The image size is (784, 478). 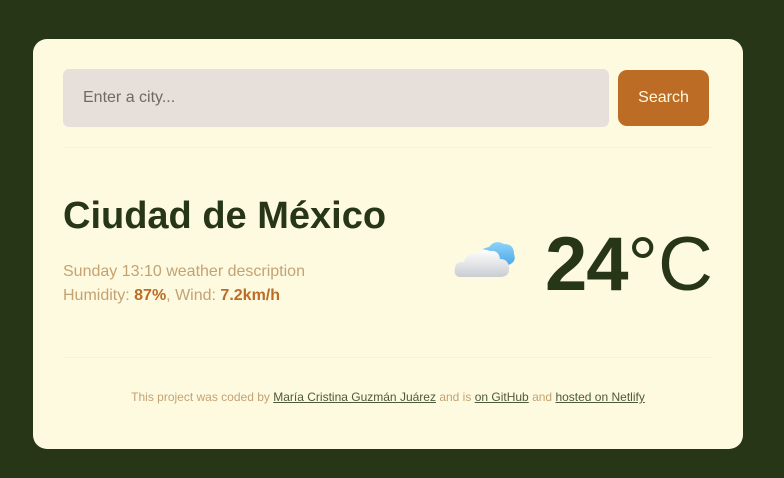 What do you see at coordinates (485, 259) in the screenshot?
I see `cloud-icon` at bounding box center [485, 259].